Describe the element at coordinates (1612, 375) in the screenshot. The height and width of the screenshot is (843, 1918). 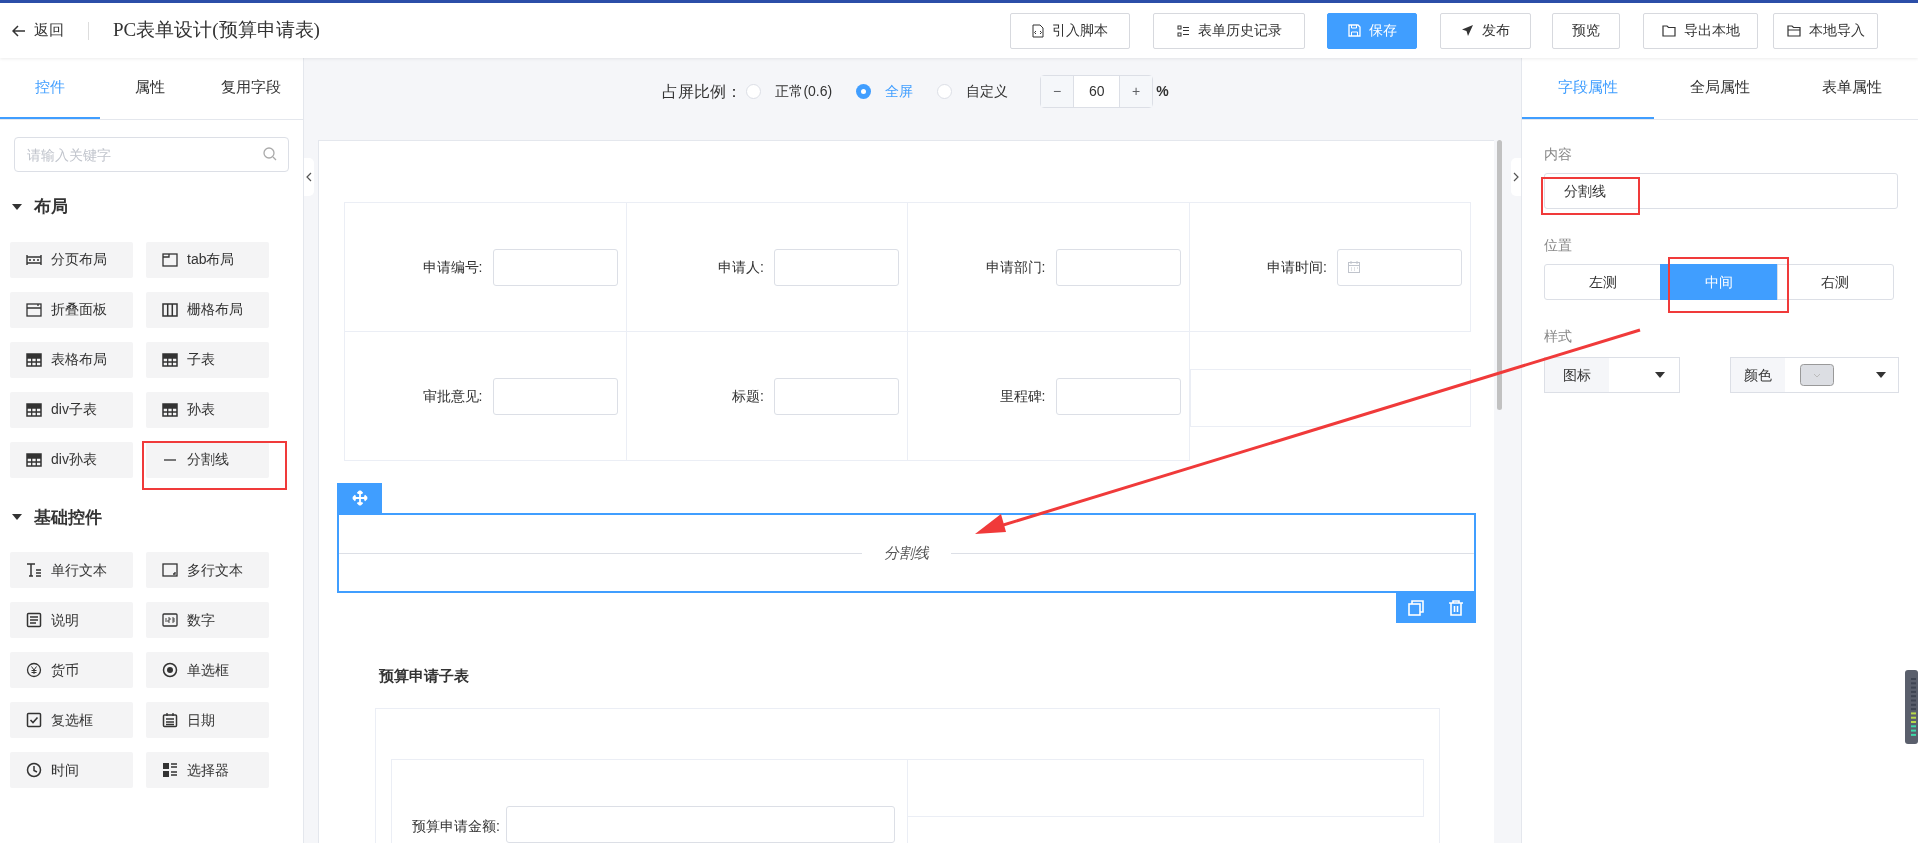
I see `icon-select: 图标` at that location.